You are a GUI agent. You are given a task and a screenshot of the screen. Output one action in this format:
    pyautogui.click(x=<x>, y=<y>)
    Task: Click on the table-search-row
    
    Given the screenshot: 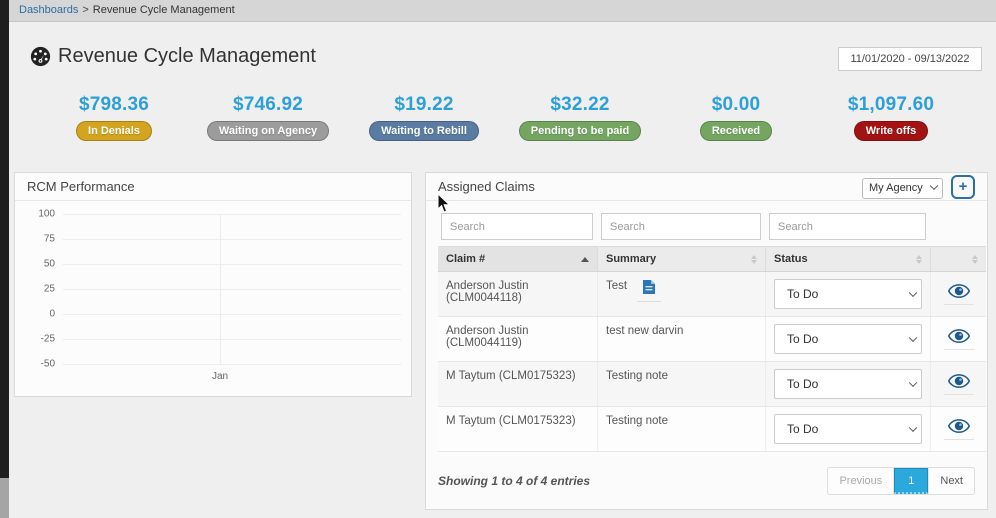 What is the action you would take?
    pyautogui.click(x=712, y=226)
    